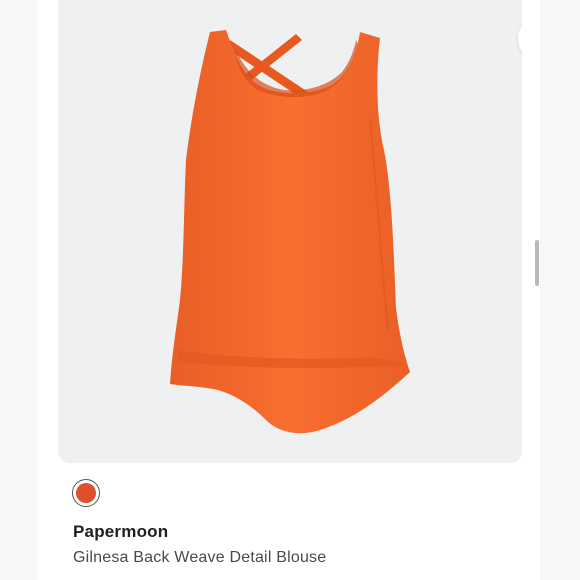  Describe the element at coordinates (19, 290) in the screenshot. I see `left-margin` at that location.